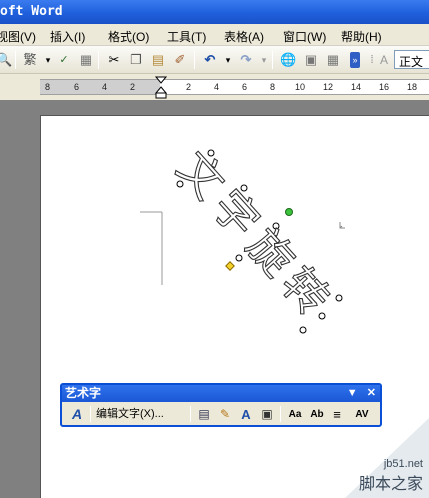 The height and width of the screenshot is (498, 429). I want to click on cut-icon: ✂, so click(114, 60).